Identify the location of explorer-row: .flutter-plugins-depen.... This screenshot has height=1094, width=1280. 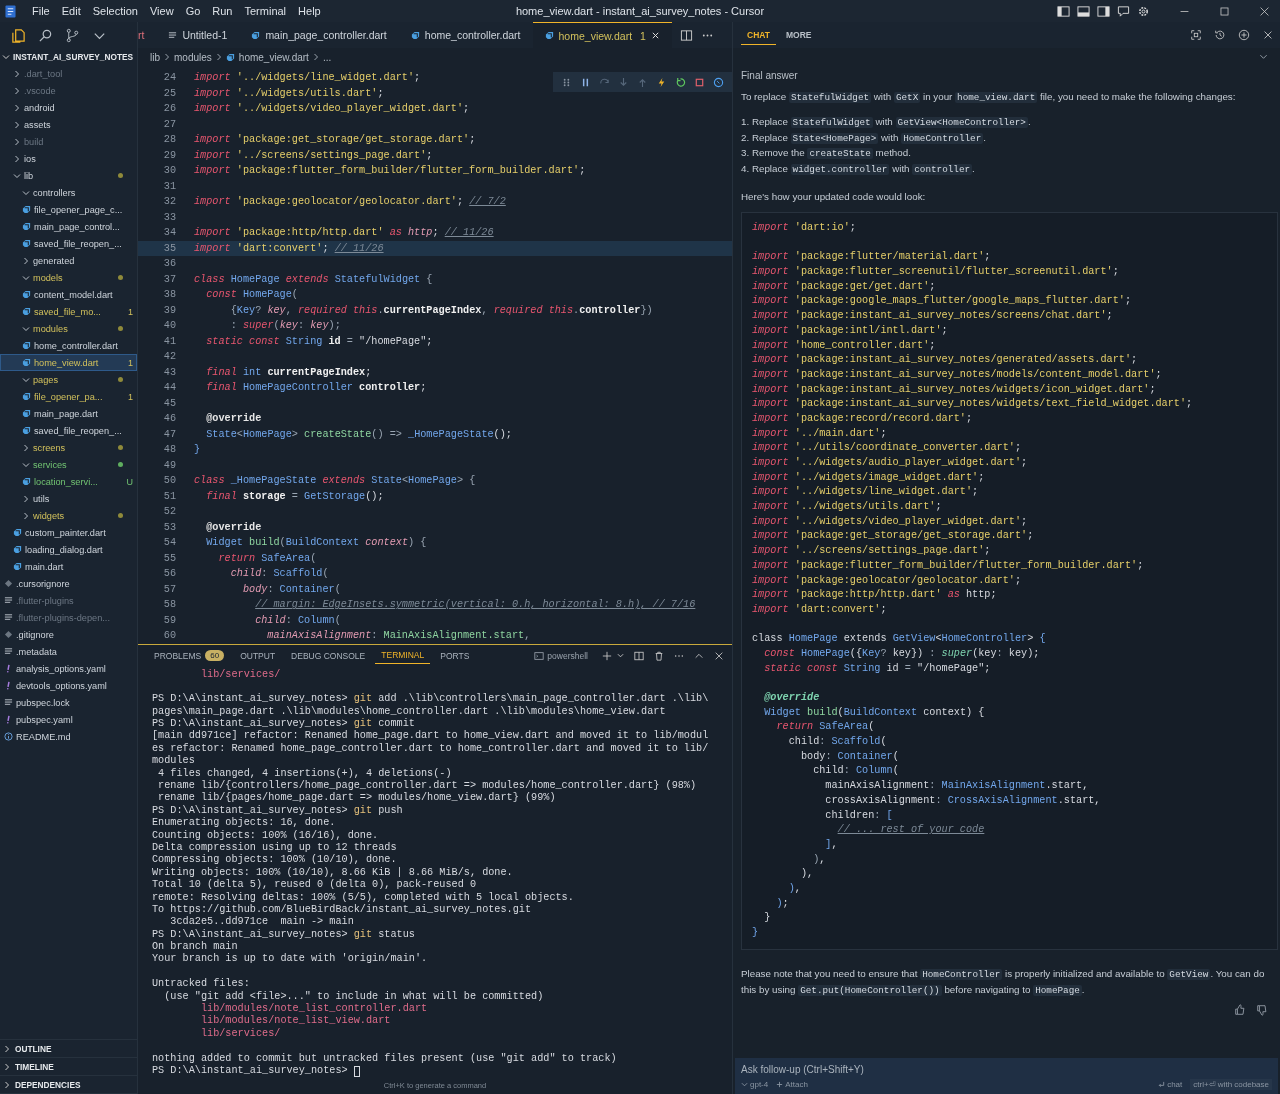
(68, 617).